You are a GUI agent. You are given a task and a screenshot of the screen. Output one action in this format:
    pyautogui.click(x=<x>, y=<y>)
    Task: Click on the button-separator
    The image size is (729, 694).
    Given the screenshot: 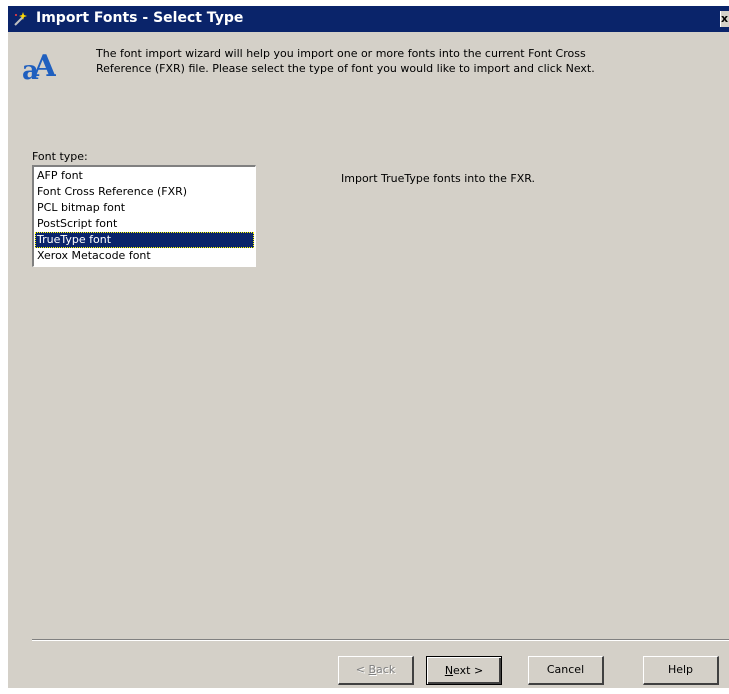 What is the action you would take?
    pyautogui.click(x=380, y=640)
    